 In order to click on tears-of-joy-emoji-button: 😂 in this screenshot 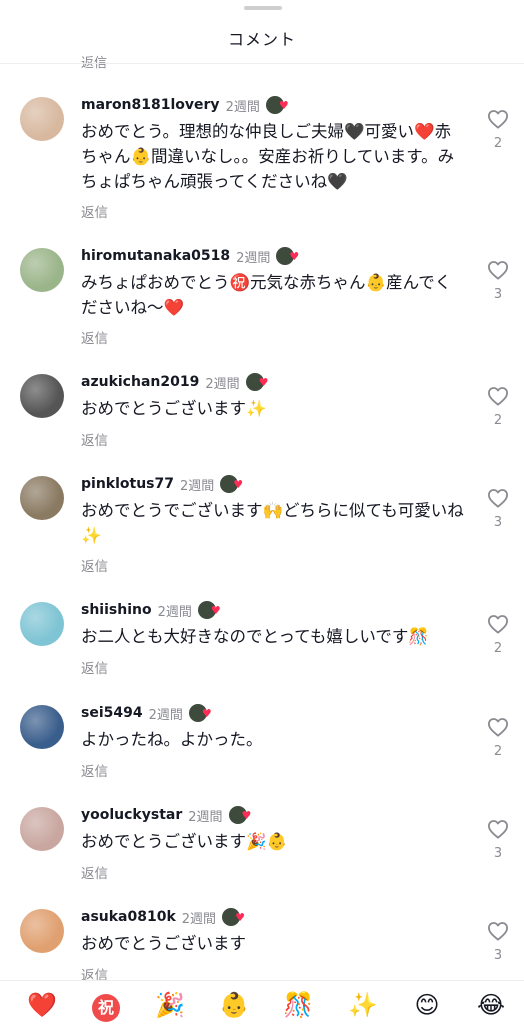, I will do `click(491, 1005)`.